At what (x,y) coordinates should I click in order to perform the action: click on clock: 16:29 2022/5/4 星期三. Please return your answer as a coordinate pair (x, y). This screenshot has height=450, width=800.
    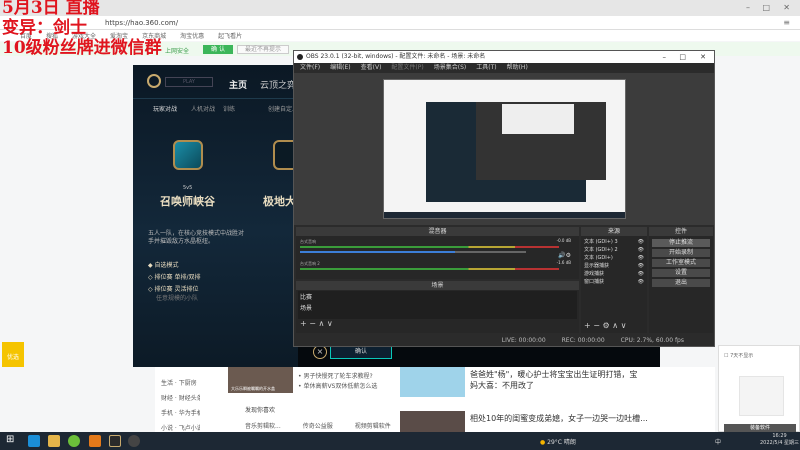
    Looking at the image, I should click on (779, 440).